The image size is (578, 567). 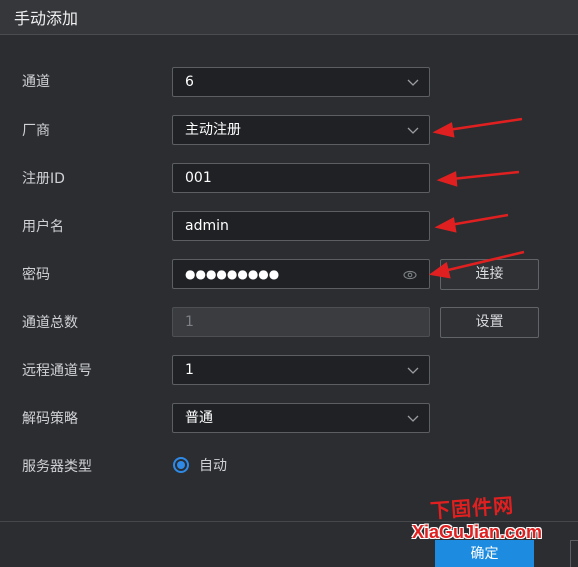 I want to click on radio-checked-icon, so click(x=181, y=465).